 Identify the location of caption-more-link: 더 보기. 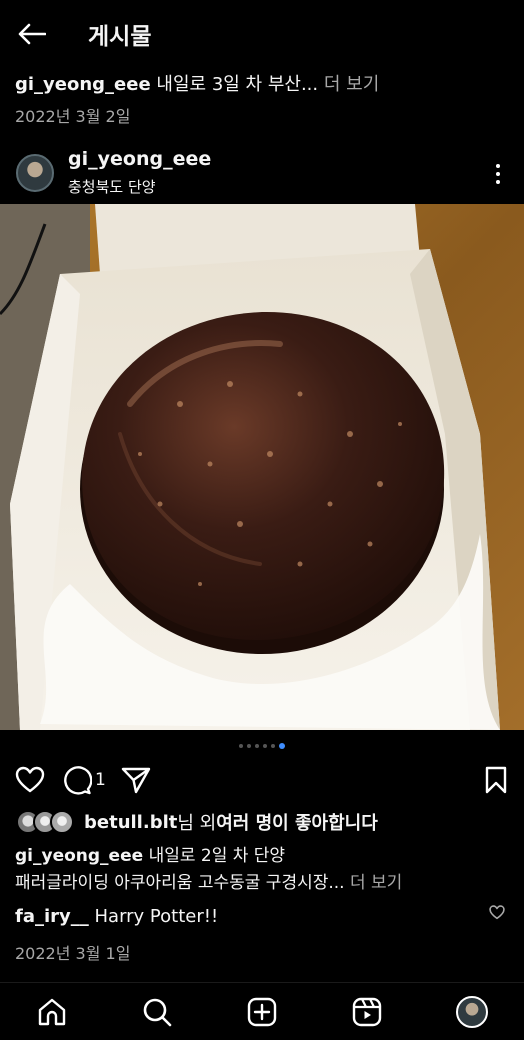
(376, 883).